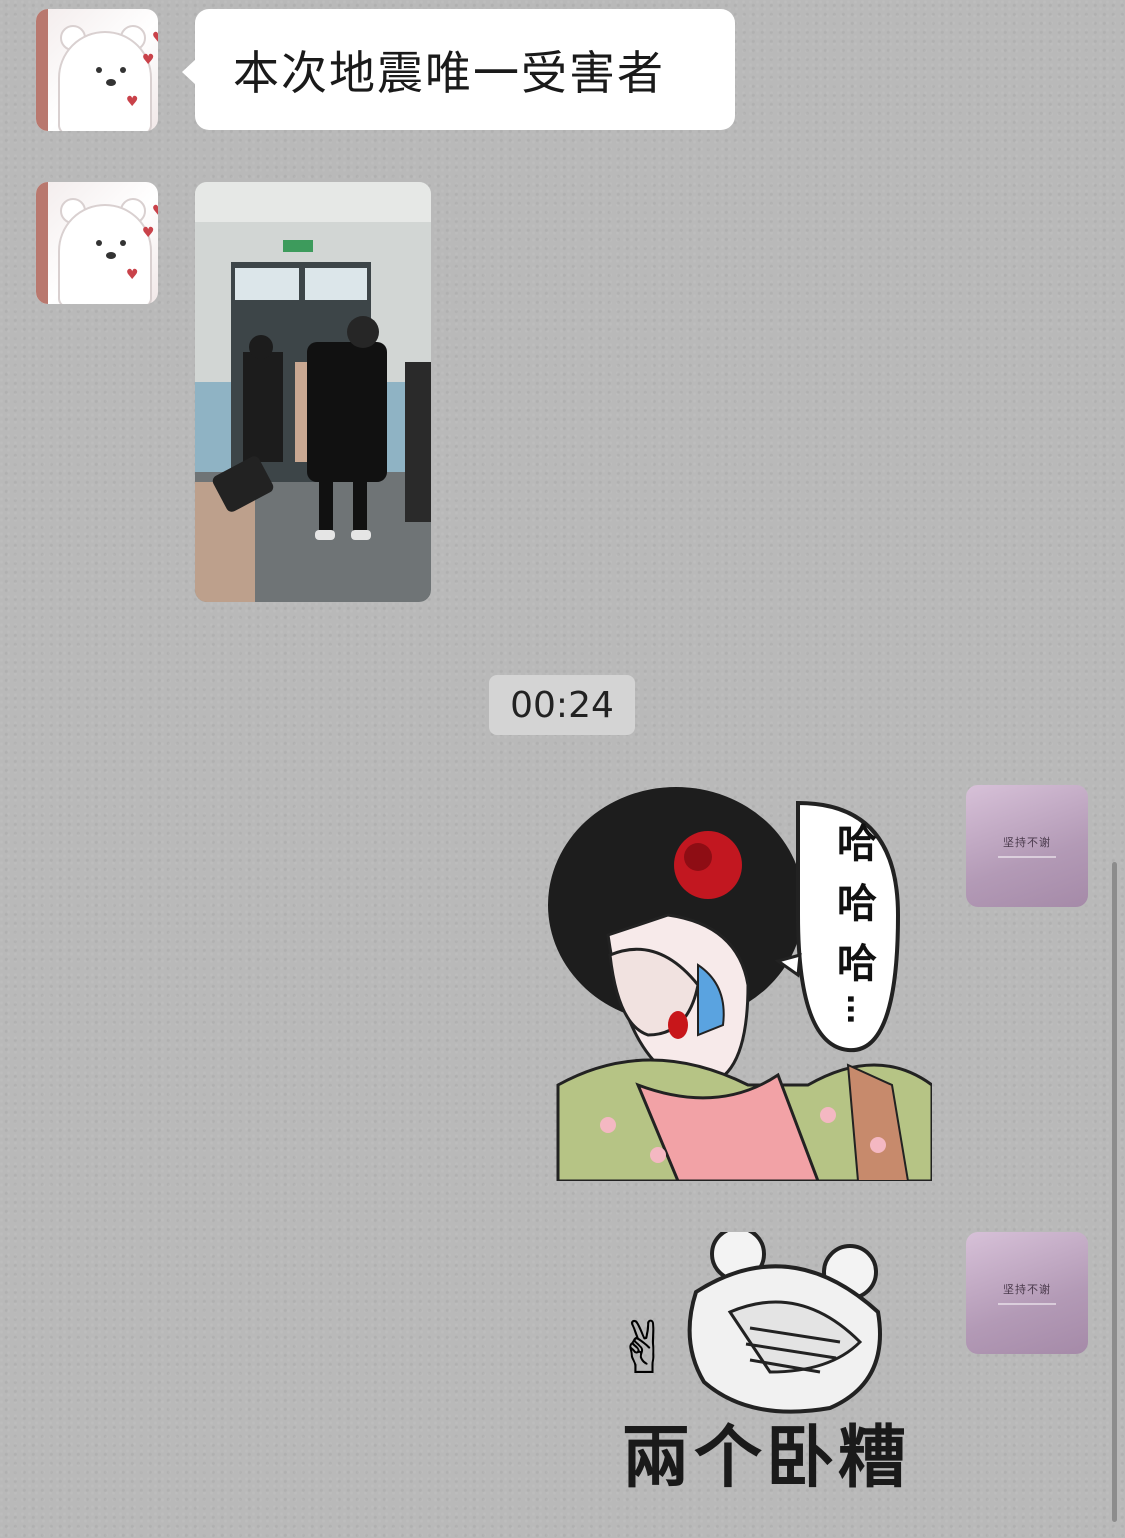 This screenshot has width=1125, height=1538. What do you see at coordinates (765, 1458) in the screenshot?
I see `sticker-caption: 兩个卧糟` at bounding box center [765, 1458].